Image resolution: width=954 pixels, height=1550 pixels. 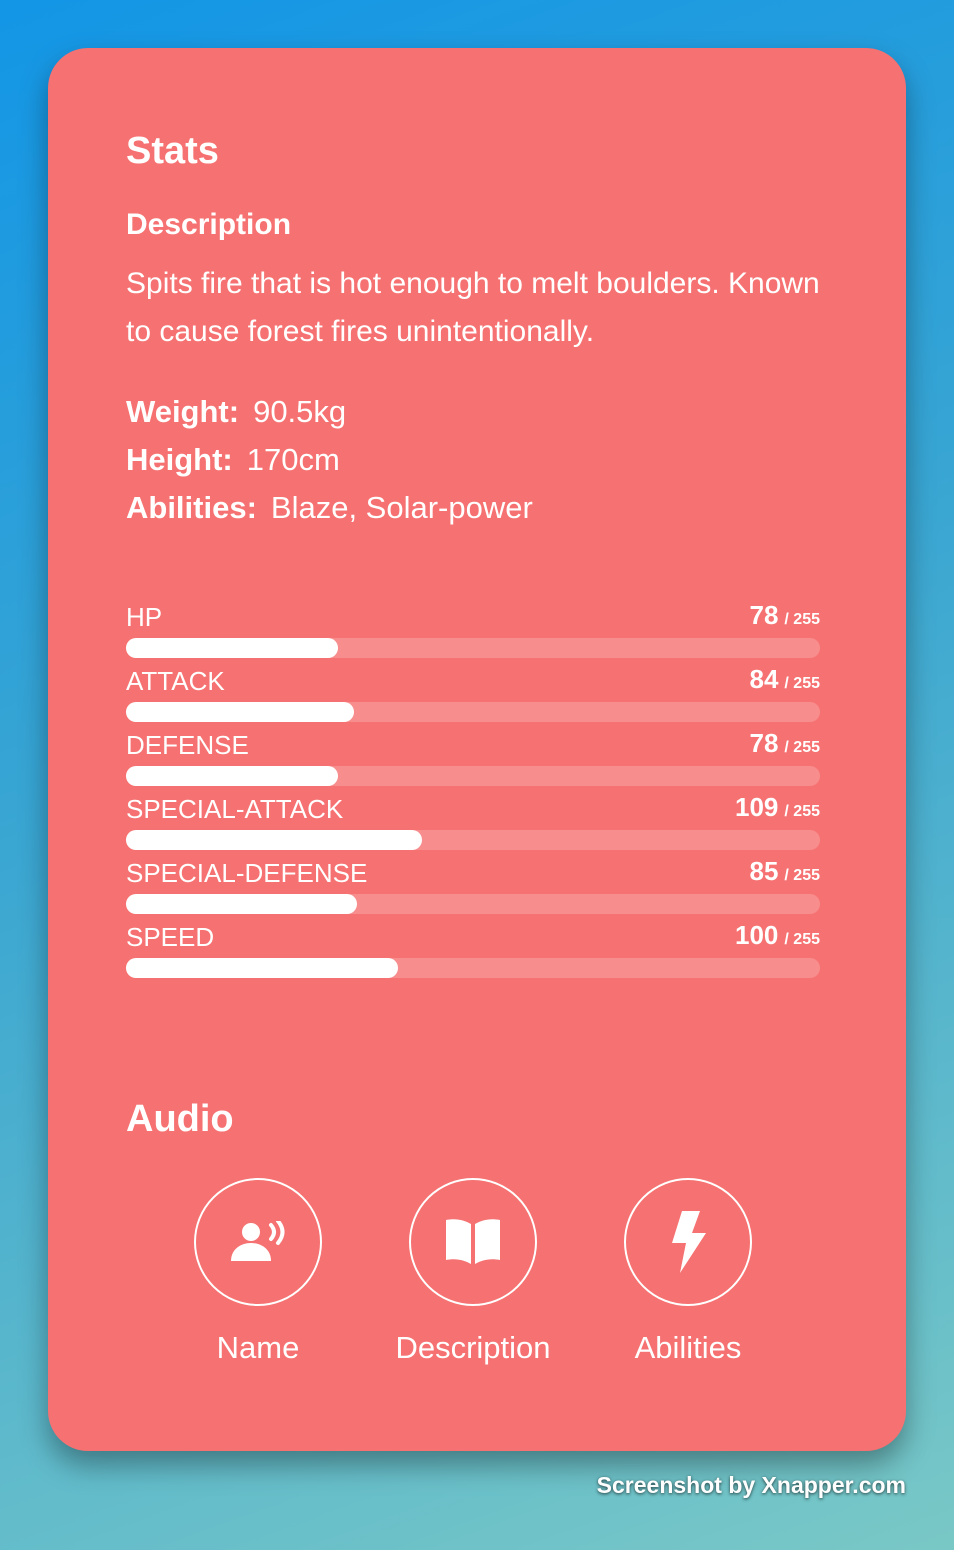 I want to click on weight-label: Weight:, so click(x=183, y=411).